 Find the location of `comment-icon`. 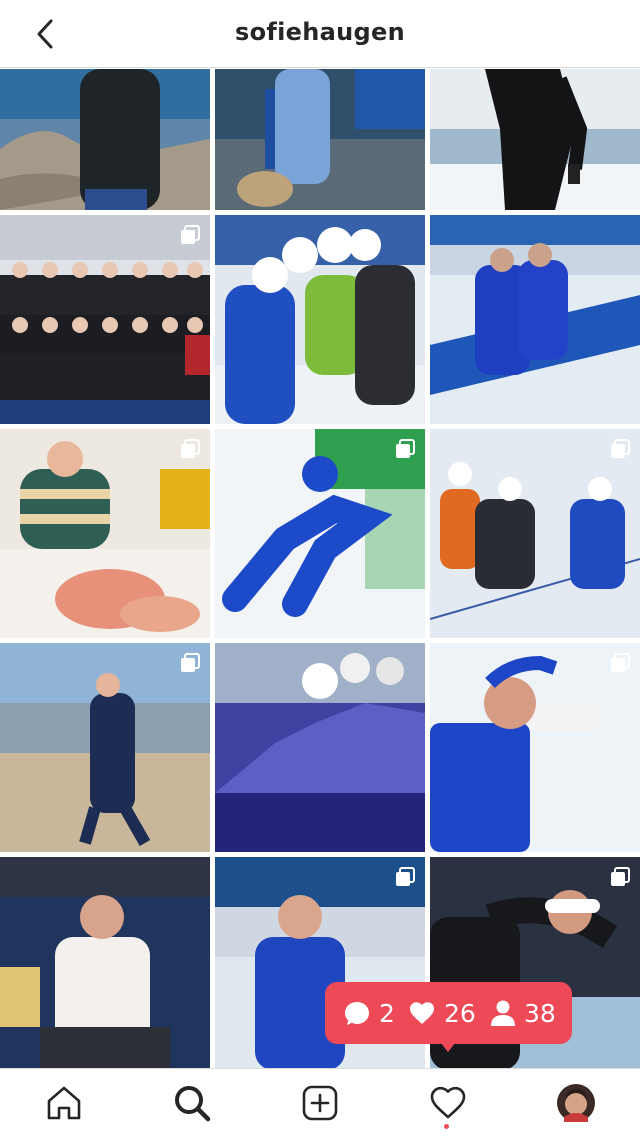

comment-icon is located at coordinates (357, 1013).